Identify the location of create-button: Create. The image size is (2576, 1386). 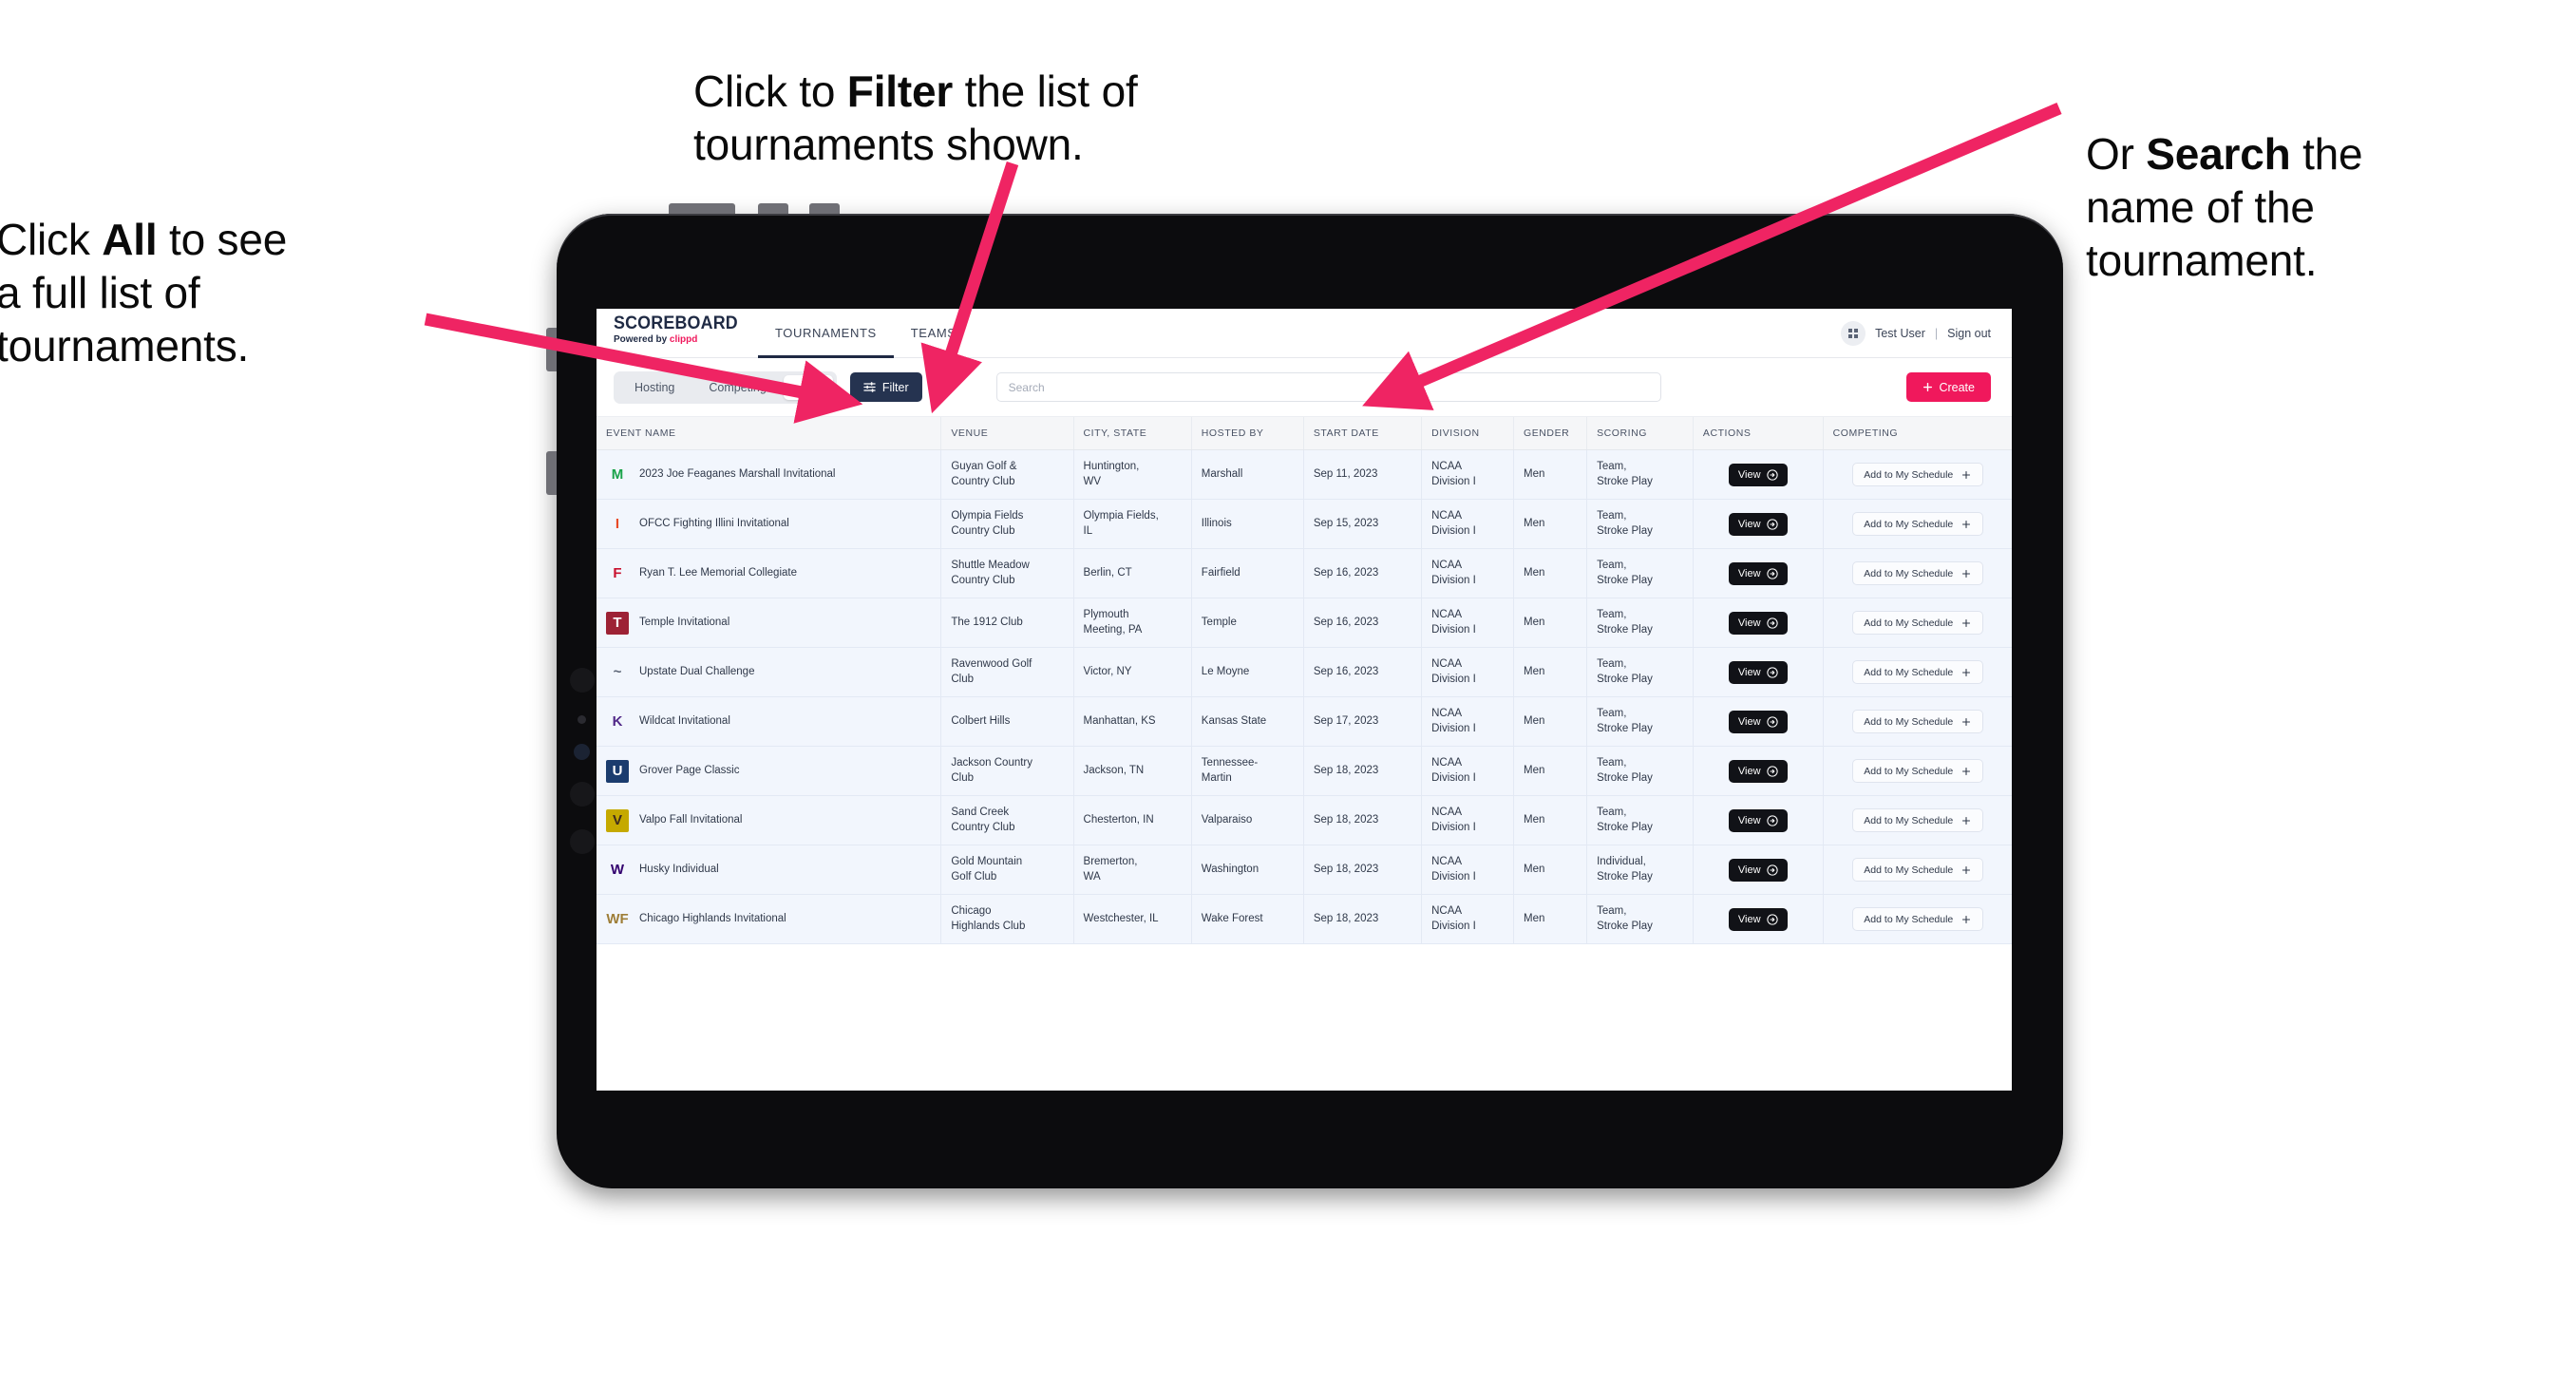
(1948, 387).